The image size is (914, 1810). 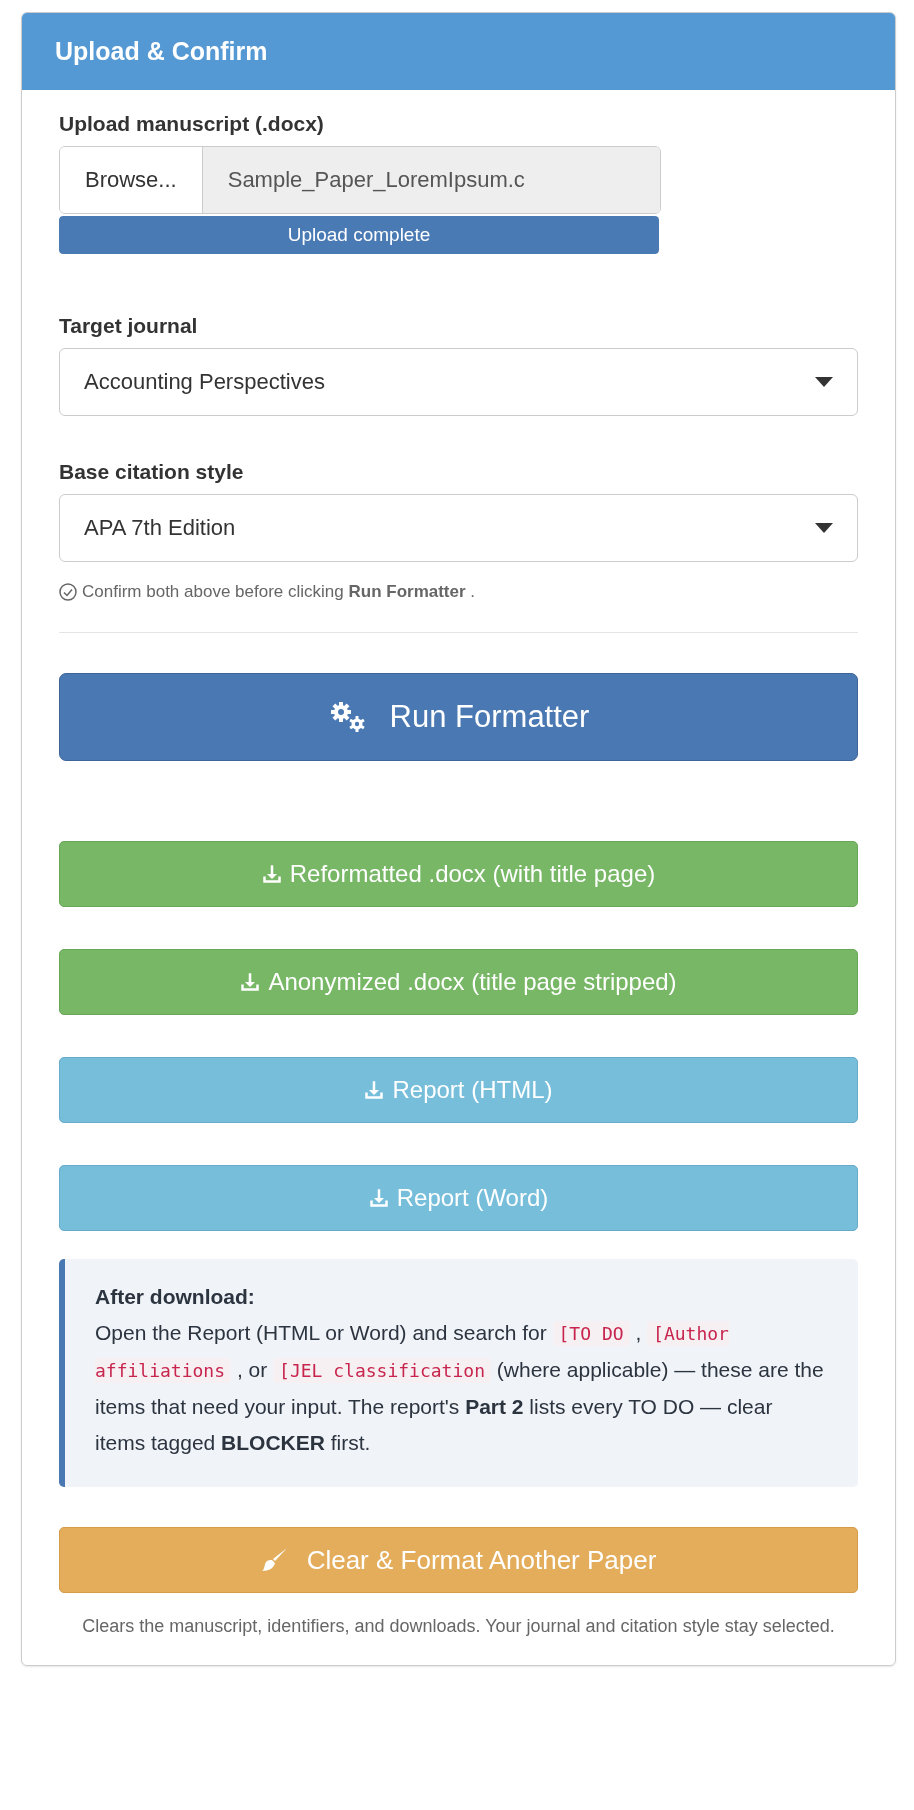 What do you see at coordinates (458, 717) in the screenshot?
I see `run-formatter-button: Run Formatter` at bounding box center [458, 717].